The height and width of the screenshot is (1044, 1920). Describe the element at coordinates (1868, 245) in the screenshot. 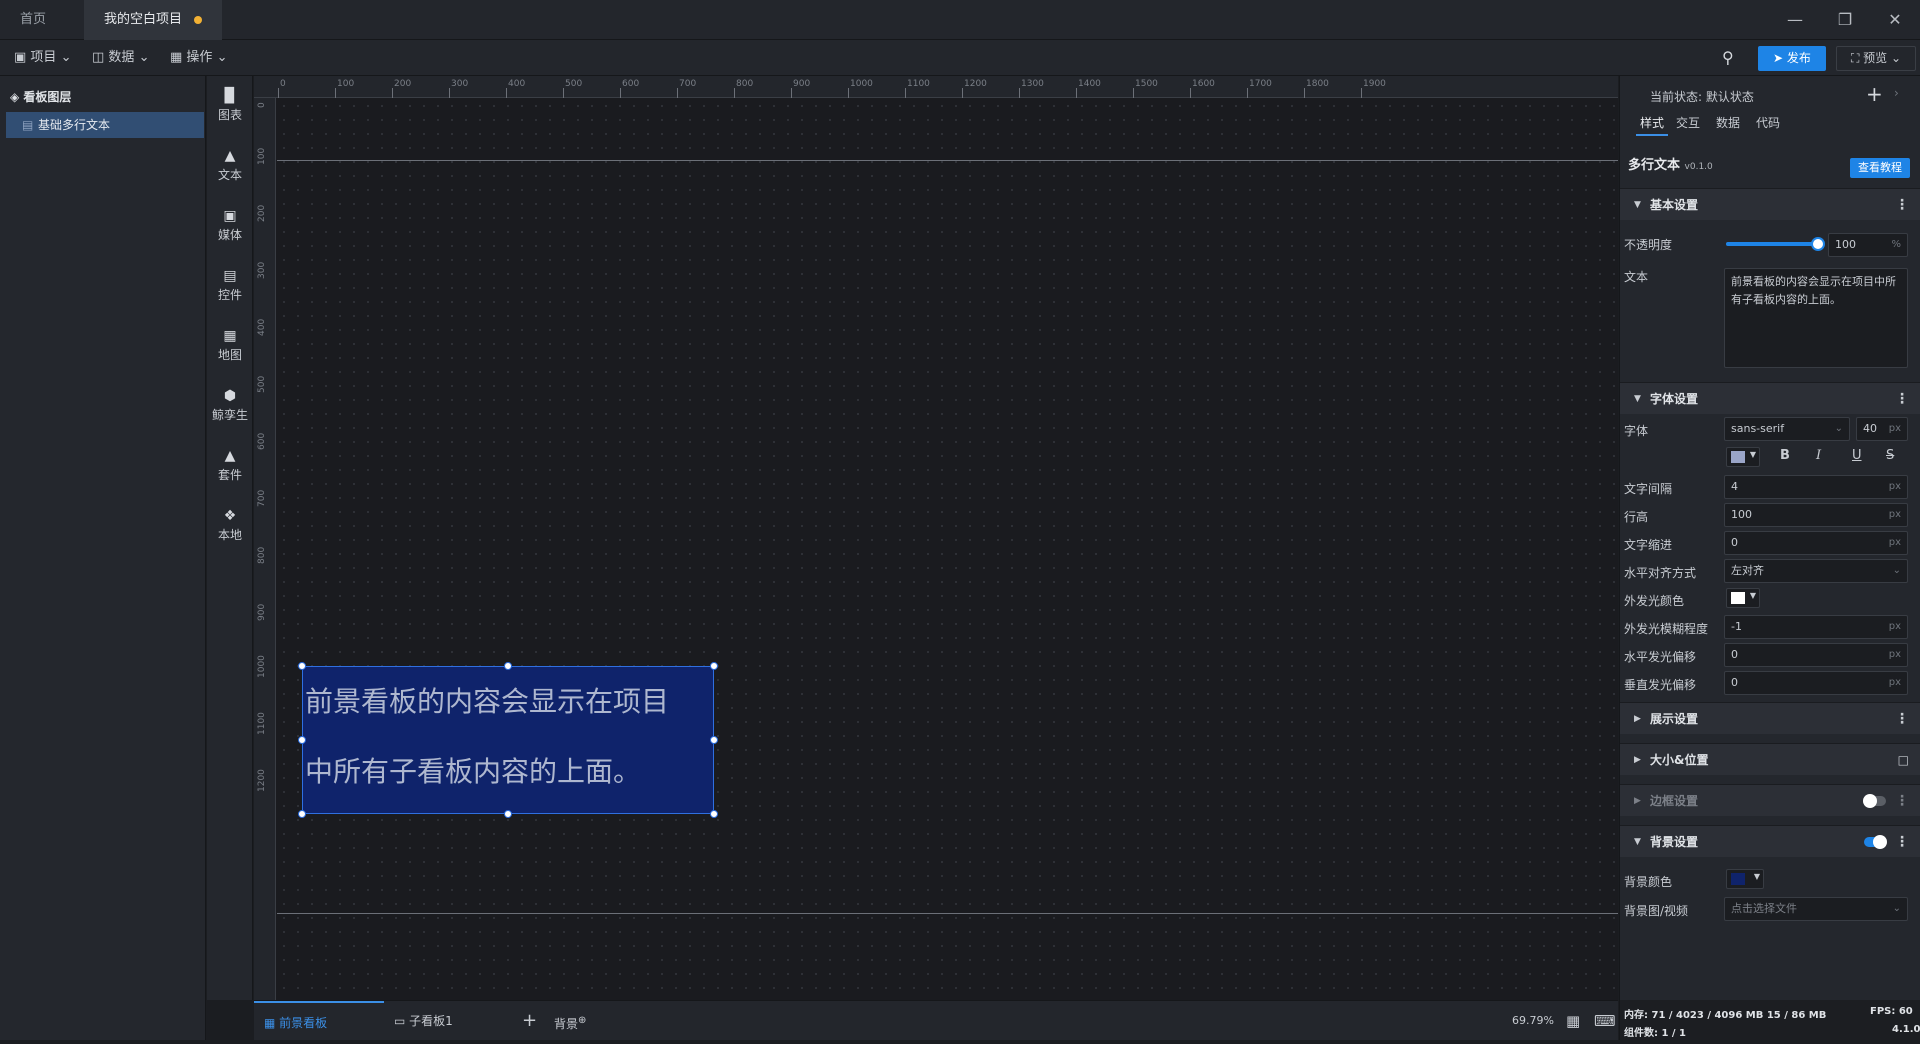

I see `opacity-input: 100%` at that location.